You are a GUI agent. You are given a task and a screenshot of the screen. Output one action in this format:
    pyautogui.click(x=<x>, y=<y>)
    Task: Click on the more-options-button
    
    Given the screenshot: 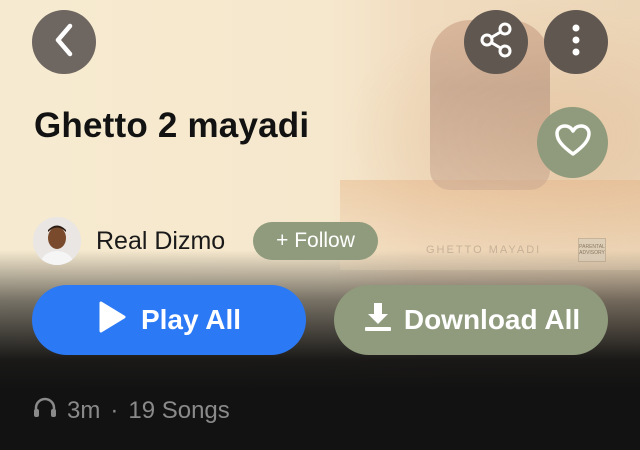 What is the action you would take?
    pyautogui.click(x=576, y=42)
    